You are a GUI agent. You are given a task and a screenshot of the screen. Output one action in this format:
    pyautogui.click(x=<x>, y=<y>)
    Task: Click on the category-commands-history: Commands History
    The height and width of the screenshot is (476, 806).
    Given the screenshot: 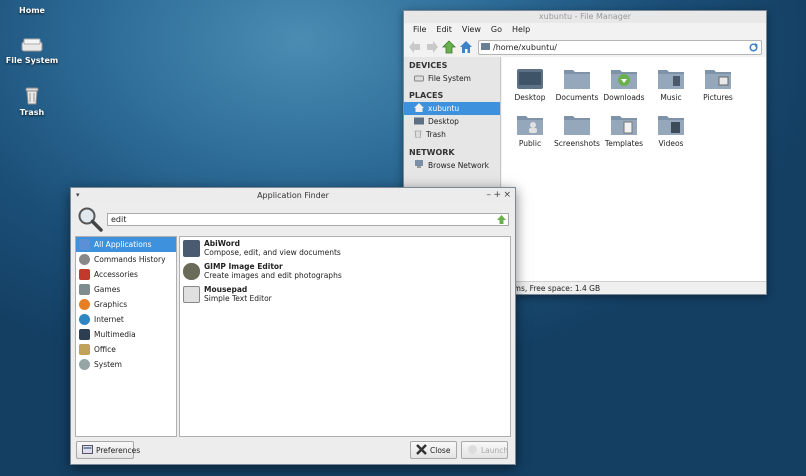 What is the action you would take?
    pyautogui.click(x=126, y=259)
    